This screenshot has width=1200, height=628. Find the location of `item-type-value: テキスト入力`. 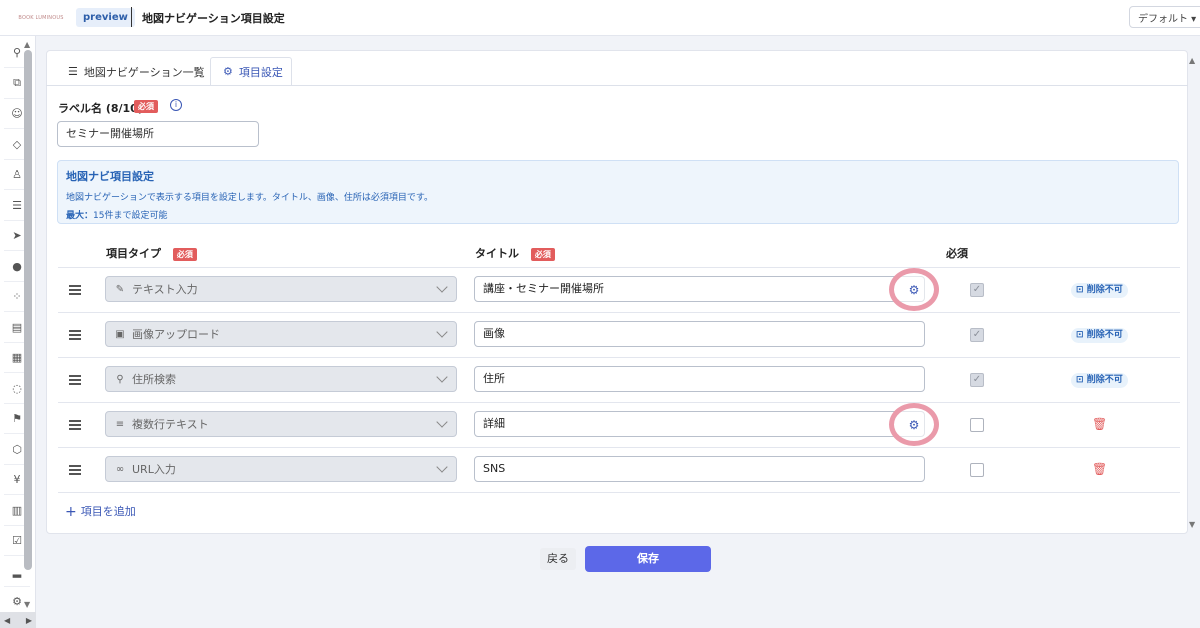

item-type-value: テキスト入力 is located at coordinates (165, 289).